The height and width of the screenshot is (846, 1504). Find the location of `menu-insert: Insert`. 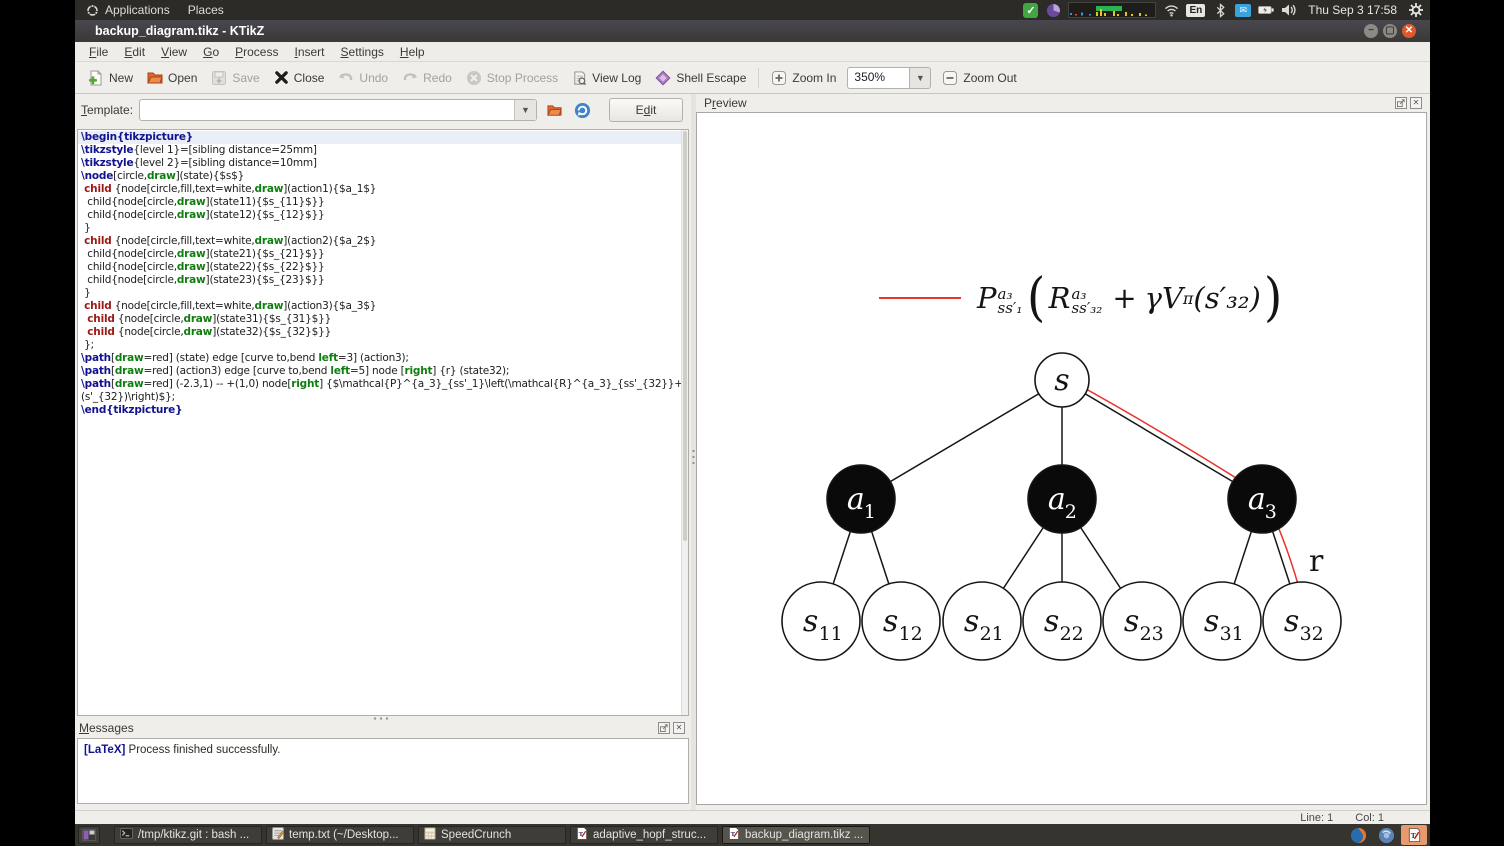

menu-insert: Insert is located at coordinates (309, 52).